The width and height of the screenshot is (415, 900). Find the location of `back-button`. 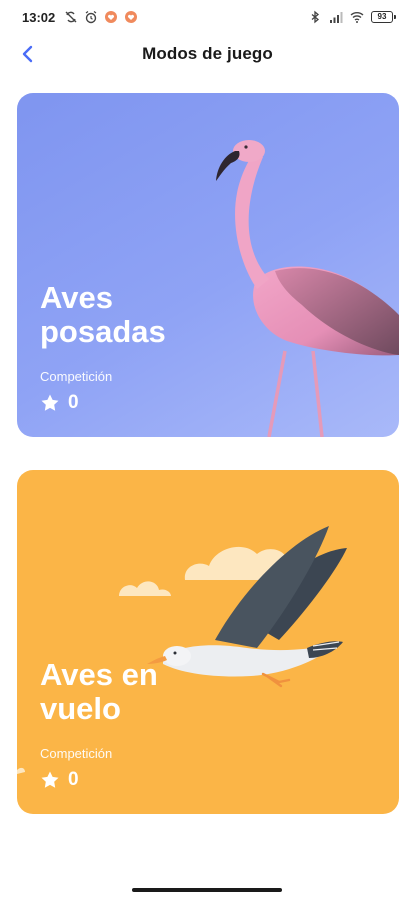

back-button is located at coordinates (28, 54).